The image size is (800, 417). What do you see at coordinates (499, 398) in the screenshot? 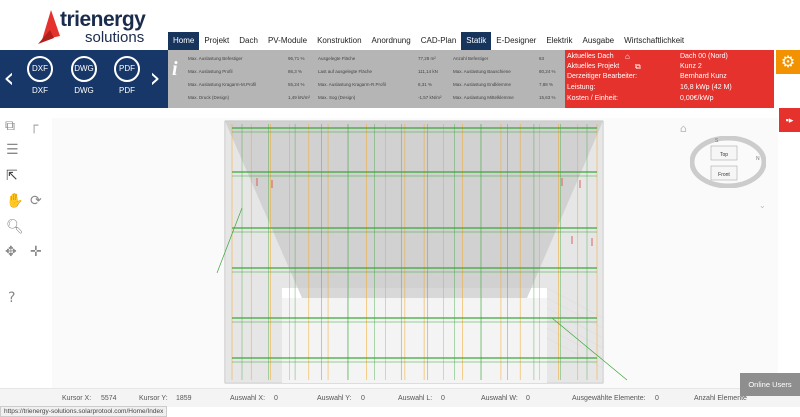
I see `selection-w-label: Auswahl W:` at bounding box center [499, 398].